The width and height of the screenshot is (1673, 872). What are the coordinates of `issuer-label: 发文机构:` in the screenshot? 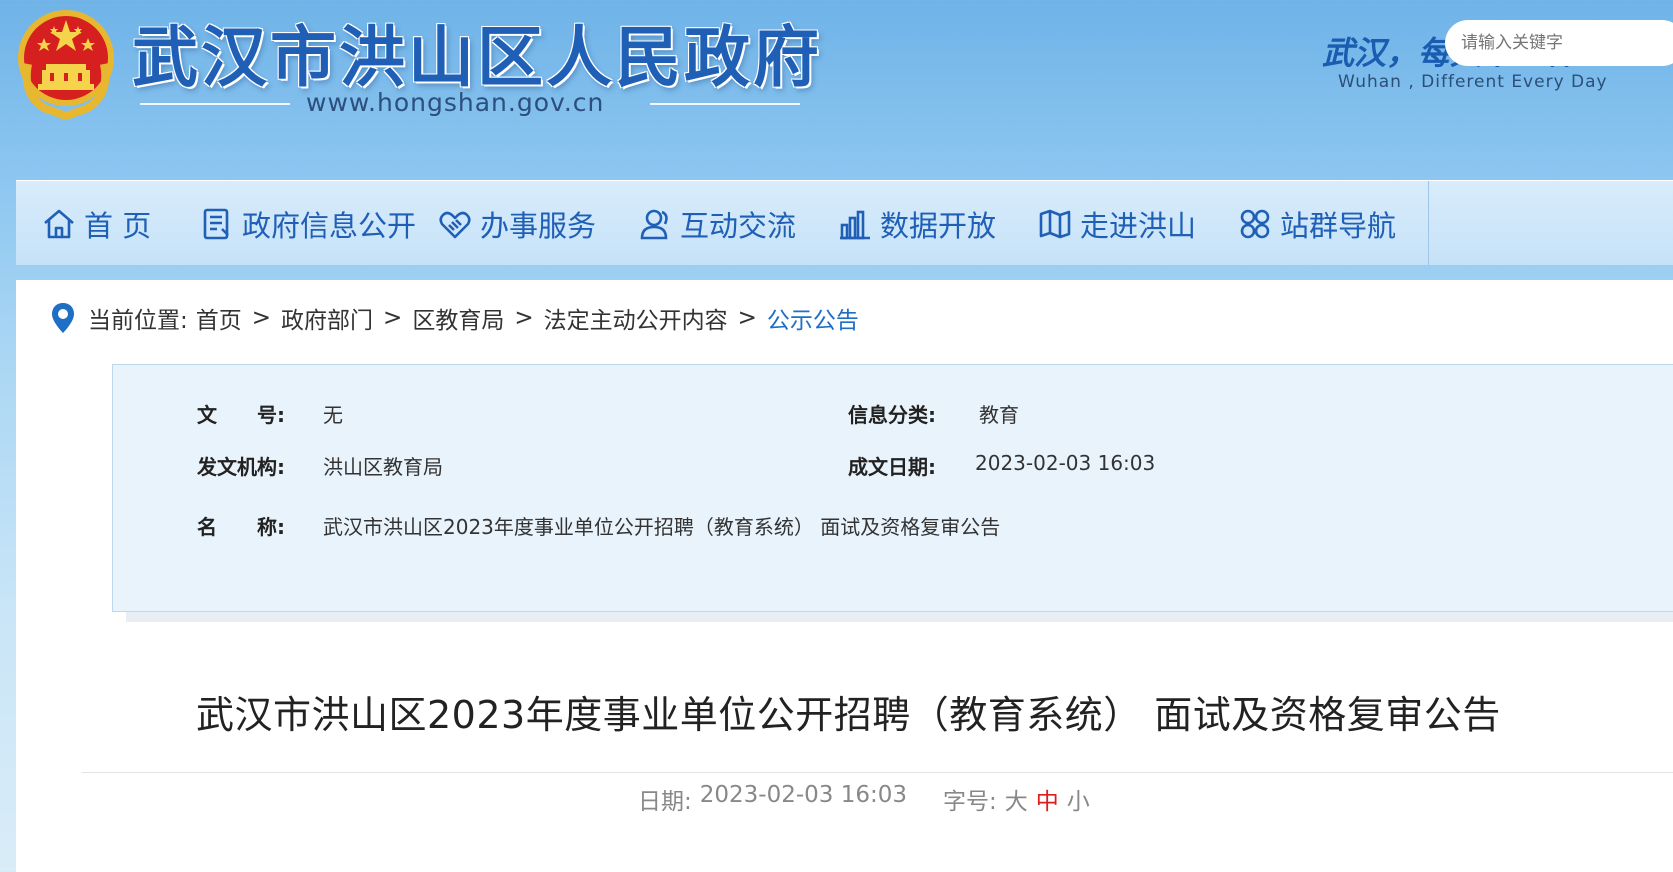 It's located at (241, 467).